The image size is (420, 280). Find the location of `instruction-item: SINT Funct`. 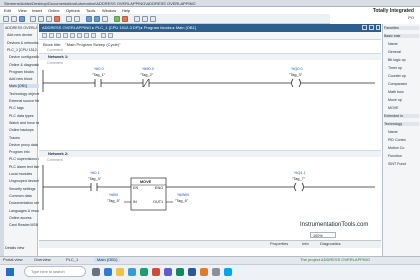

instruction-item: SINT Funct is located at coordinates (403, 164).